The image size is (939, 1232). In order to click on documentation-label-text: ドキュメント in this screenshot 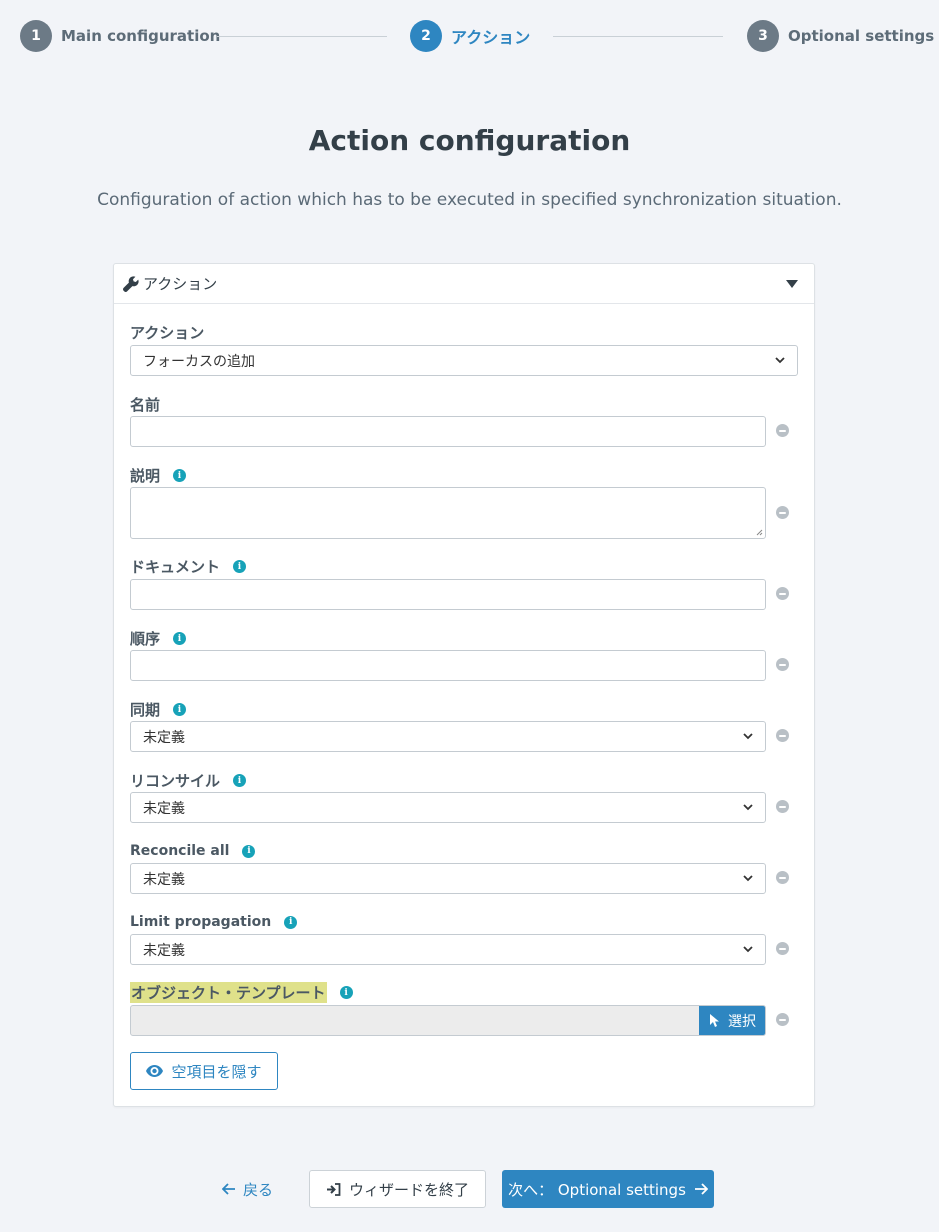, I will do `click(175, 567)`.